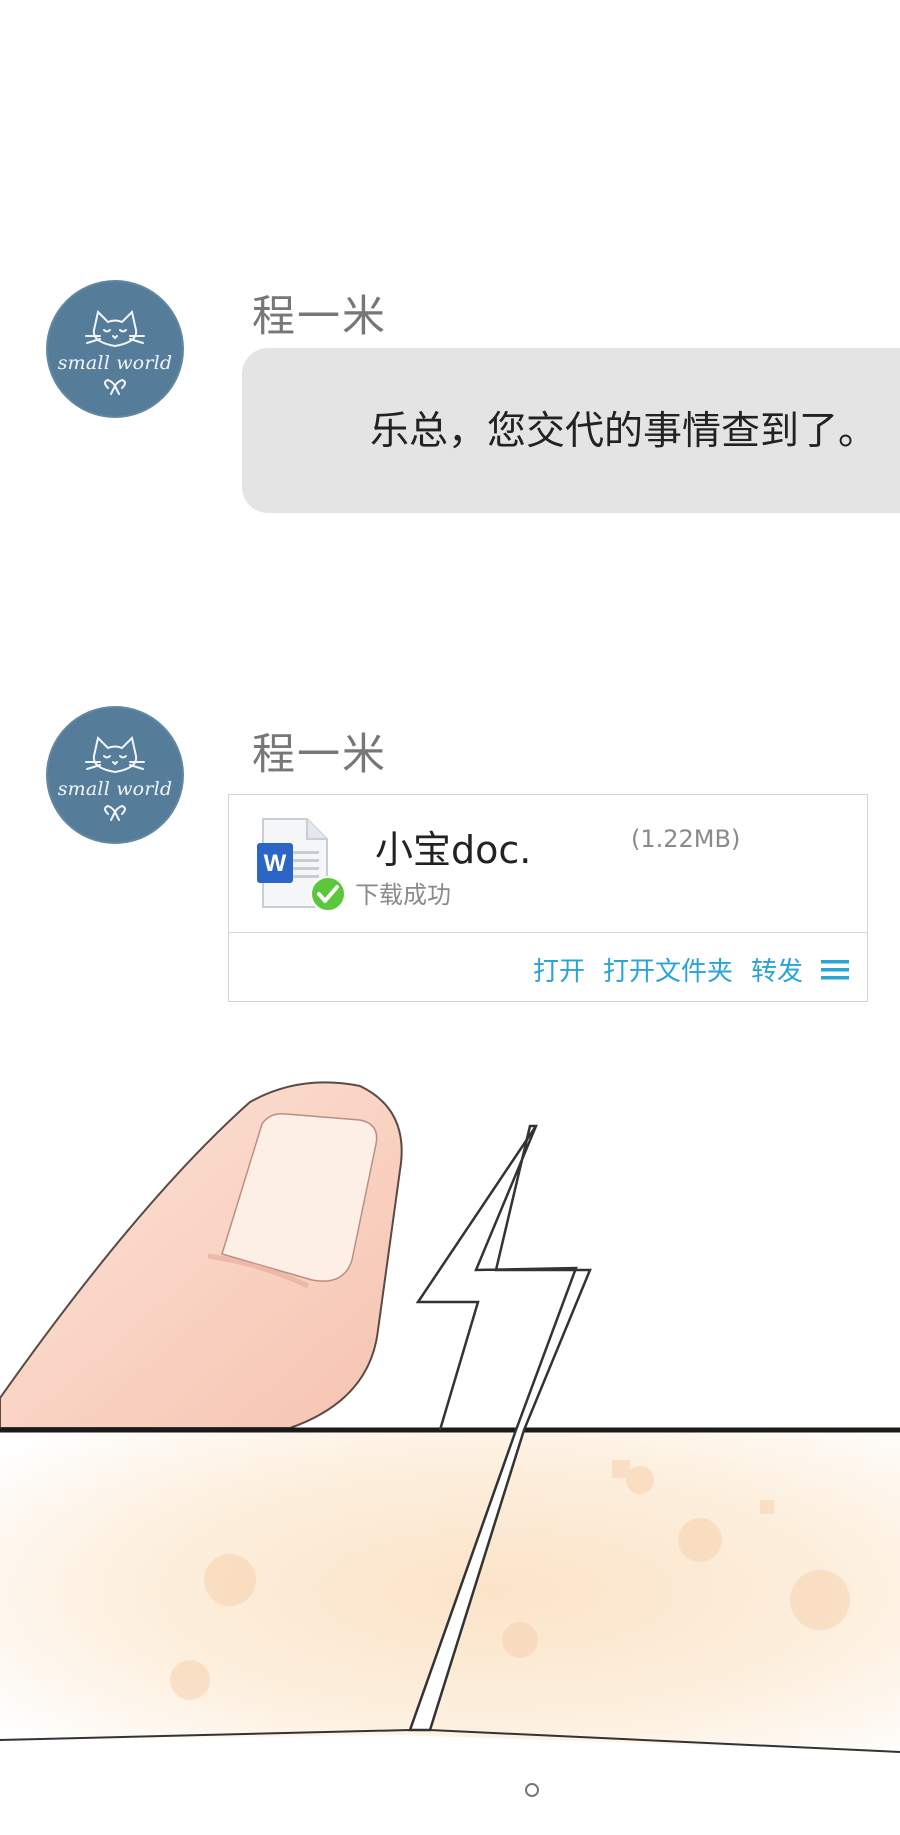 This screenshot has height=1835, width=900. What do you see at coordinates (403, 895) in the screenshot?
I see `download-status: 下载成功` at bounding box center [403, 895].